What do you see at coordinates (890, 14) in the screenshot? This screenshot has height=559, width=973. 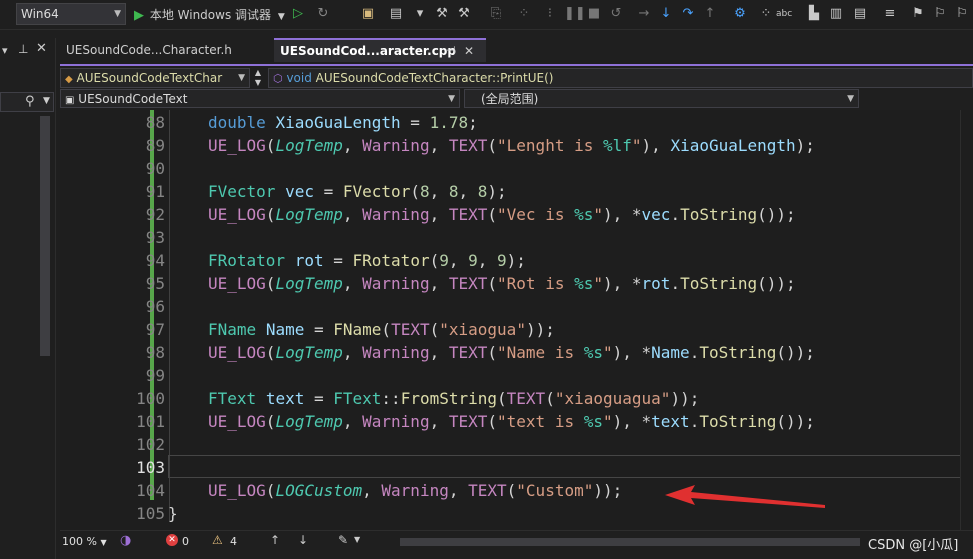 I see `format-icon: ≡` at bounding box center [890, 14].